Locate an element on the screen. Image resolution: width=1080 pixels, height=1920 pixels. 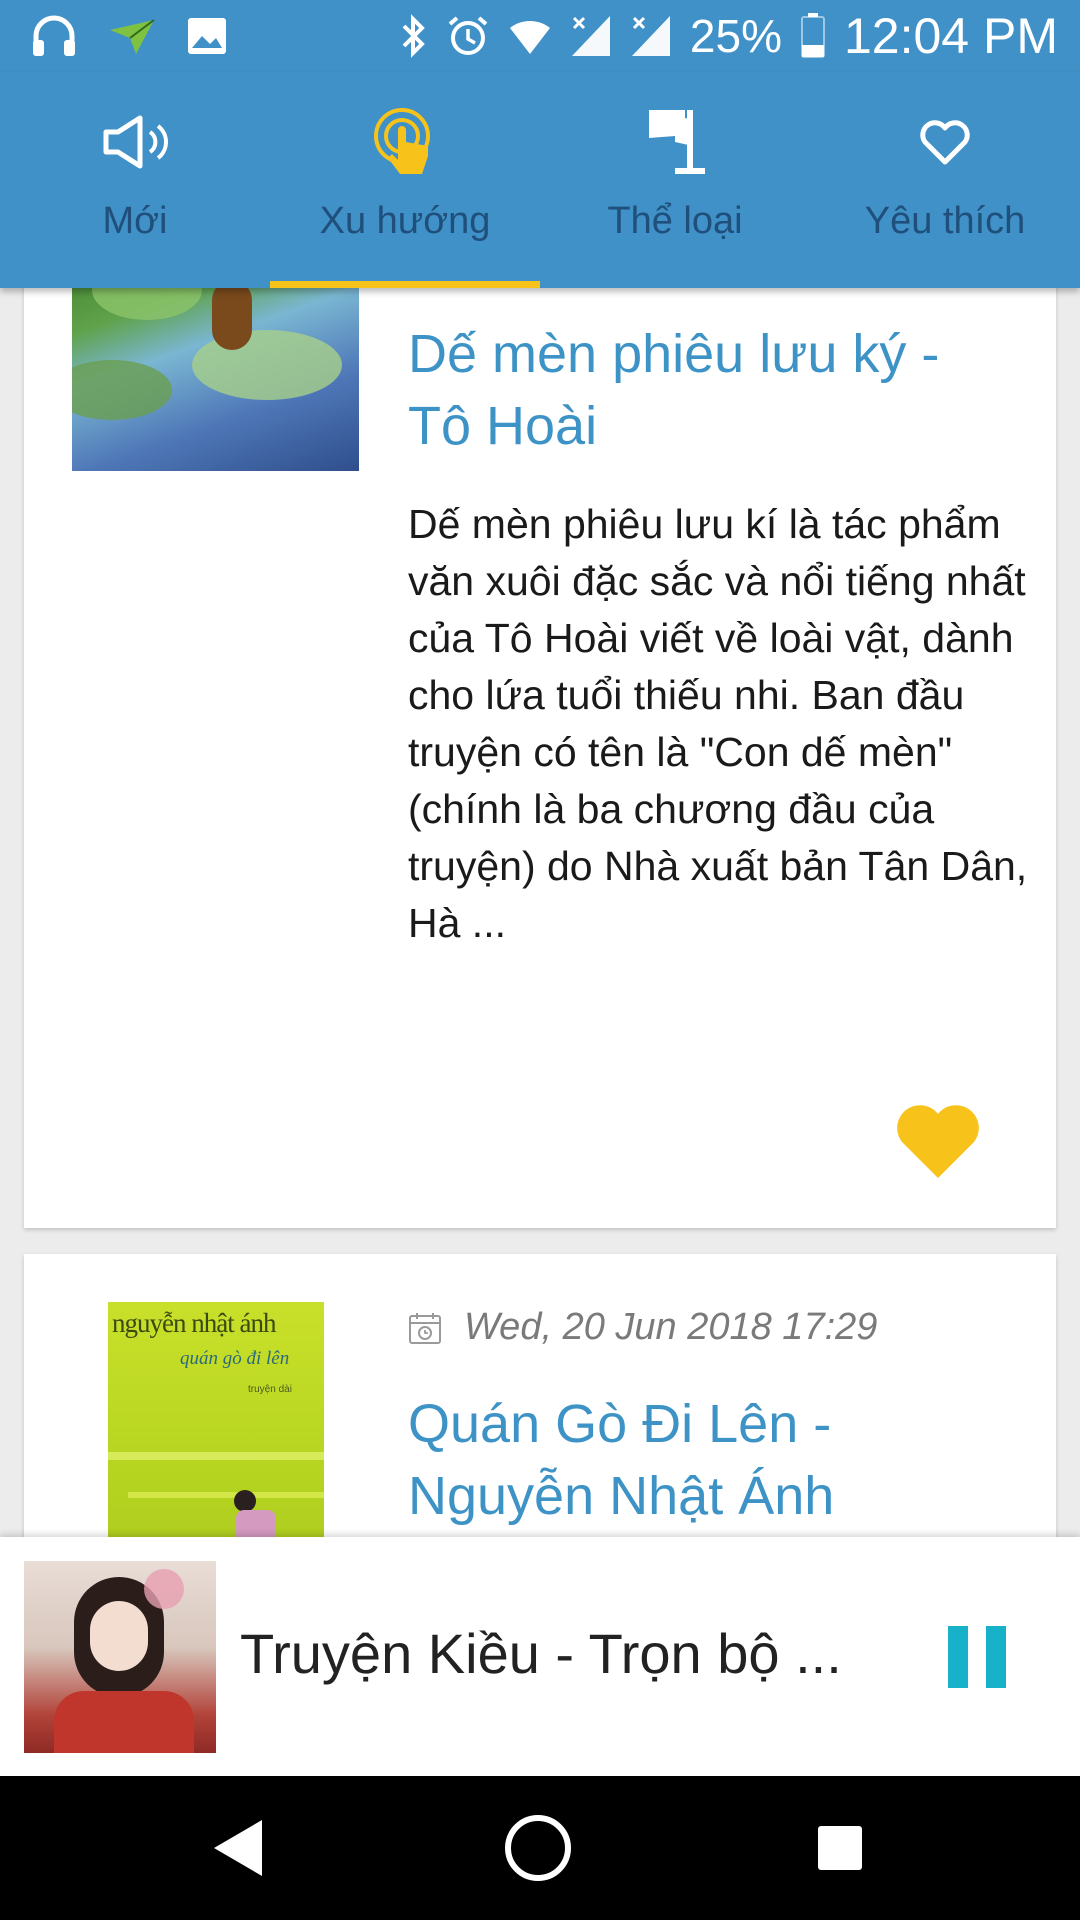
system-nav-bar is located at coordinates (540, 1848).